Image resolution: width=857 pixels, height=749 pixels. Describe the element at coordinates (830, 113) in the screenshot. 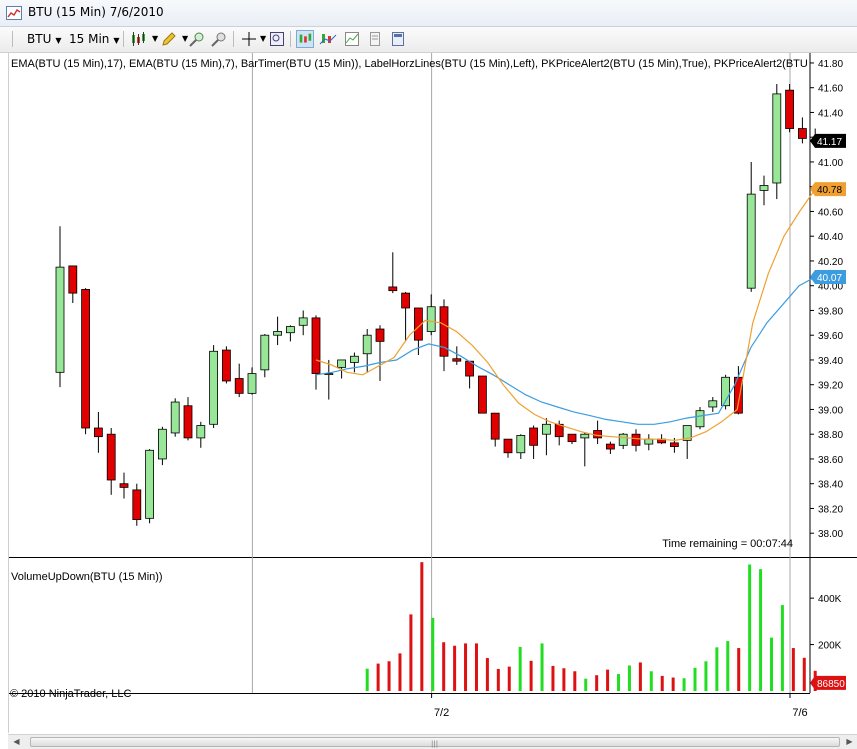

I see `price-tick-label: 41.40` at that location.